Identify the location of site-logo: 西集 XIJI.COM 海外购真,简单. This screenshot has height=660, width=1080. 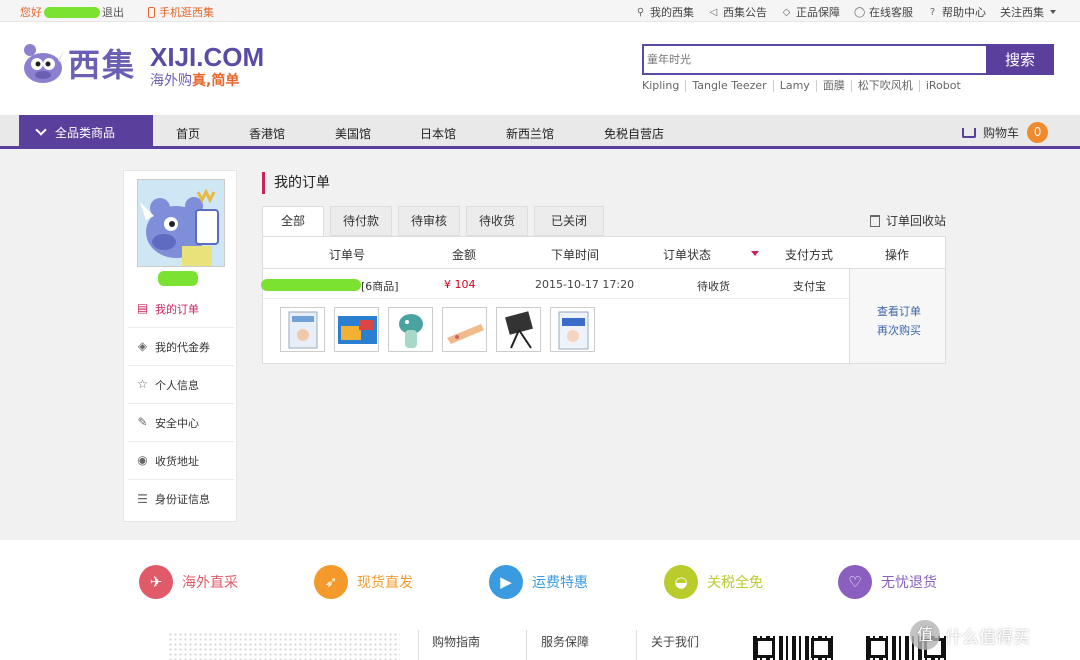
(142, 63).